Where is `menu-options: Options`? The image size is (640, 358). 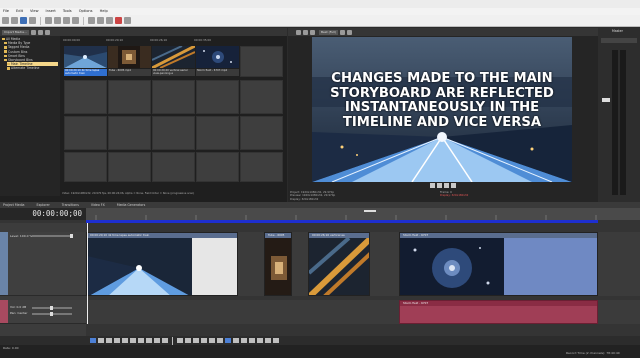 menu-options: Options is located at coordinates (86, 11).